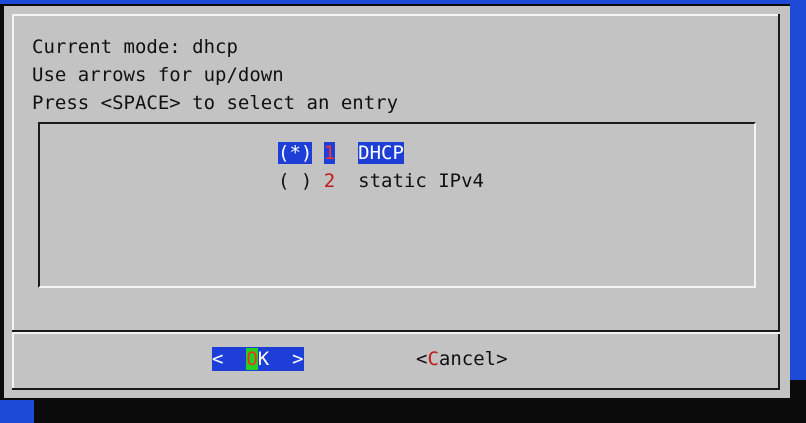 This screenshot has width=806, height=423. Describe the element at coordinates (502, 359) in the screenshot. I see `cancel-right-bracket: >` at that location.